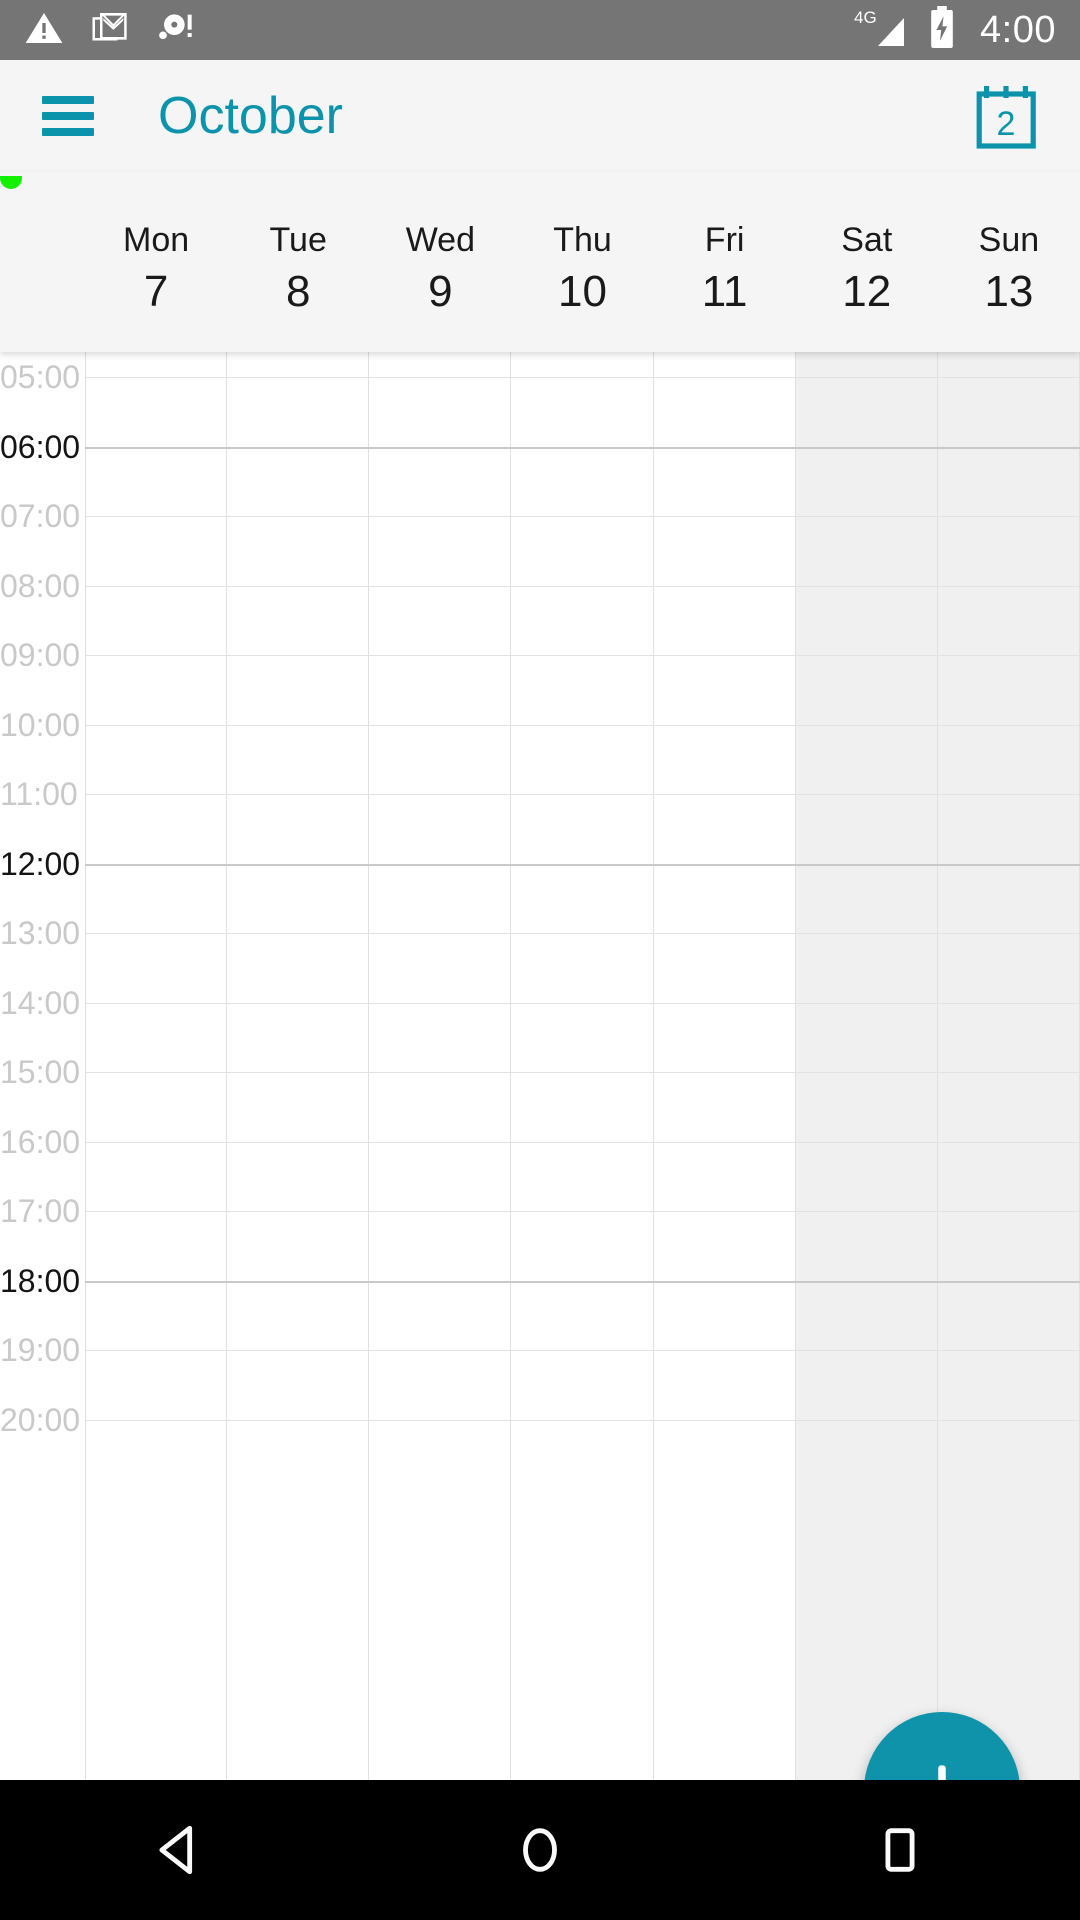 The image size is (1080, 1920). Describe the element at coordinates (440, 240) in the screenshot. I see `day-of-week-label: Wed` at that location.